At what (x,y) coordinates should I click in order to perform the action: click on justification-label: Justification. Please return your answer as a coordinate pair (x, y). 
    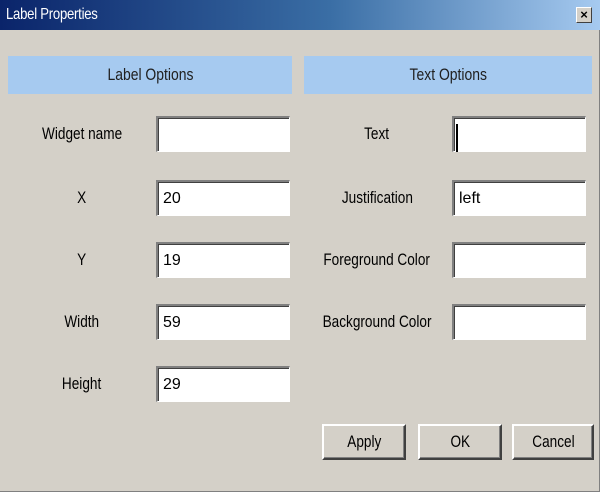
    Looking at the image, I should click on (377, 197).